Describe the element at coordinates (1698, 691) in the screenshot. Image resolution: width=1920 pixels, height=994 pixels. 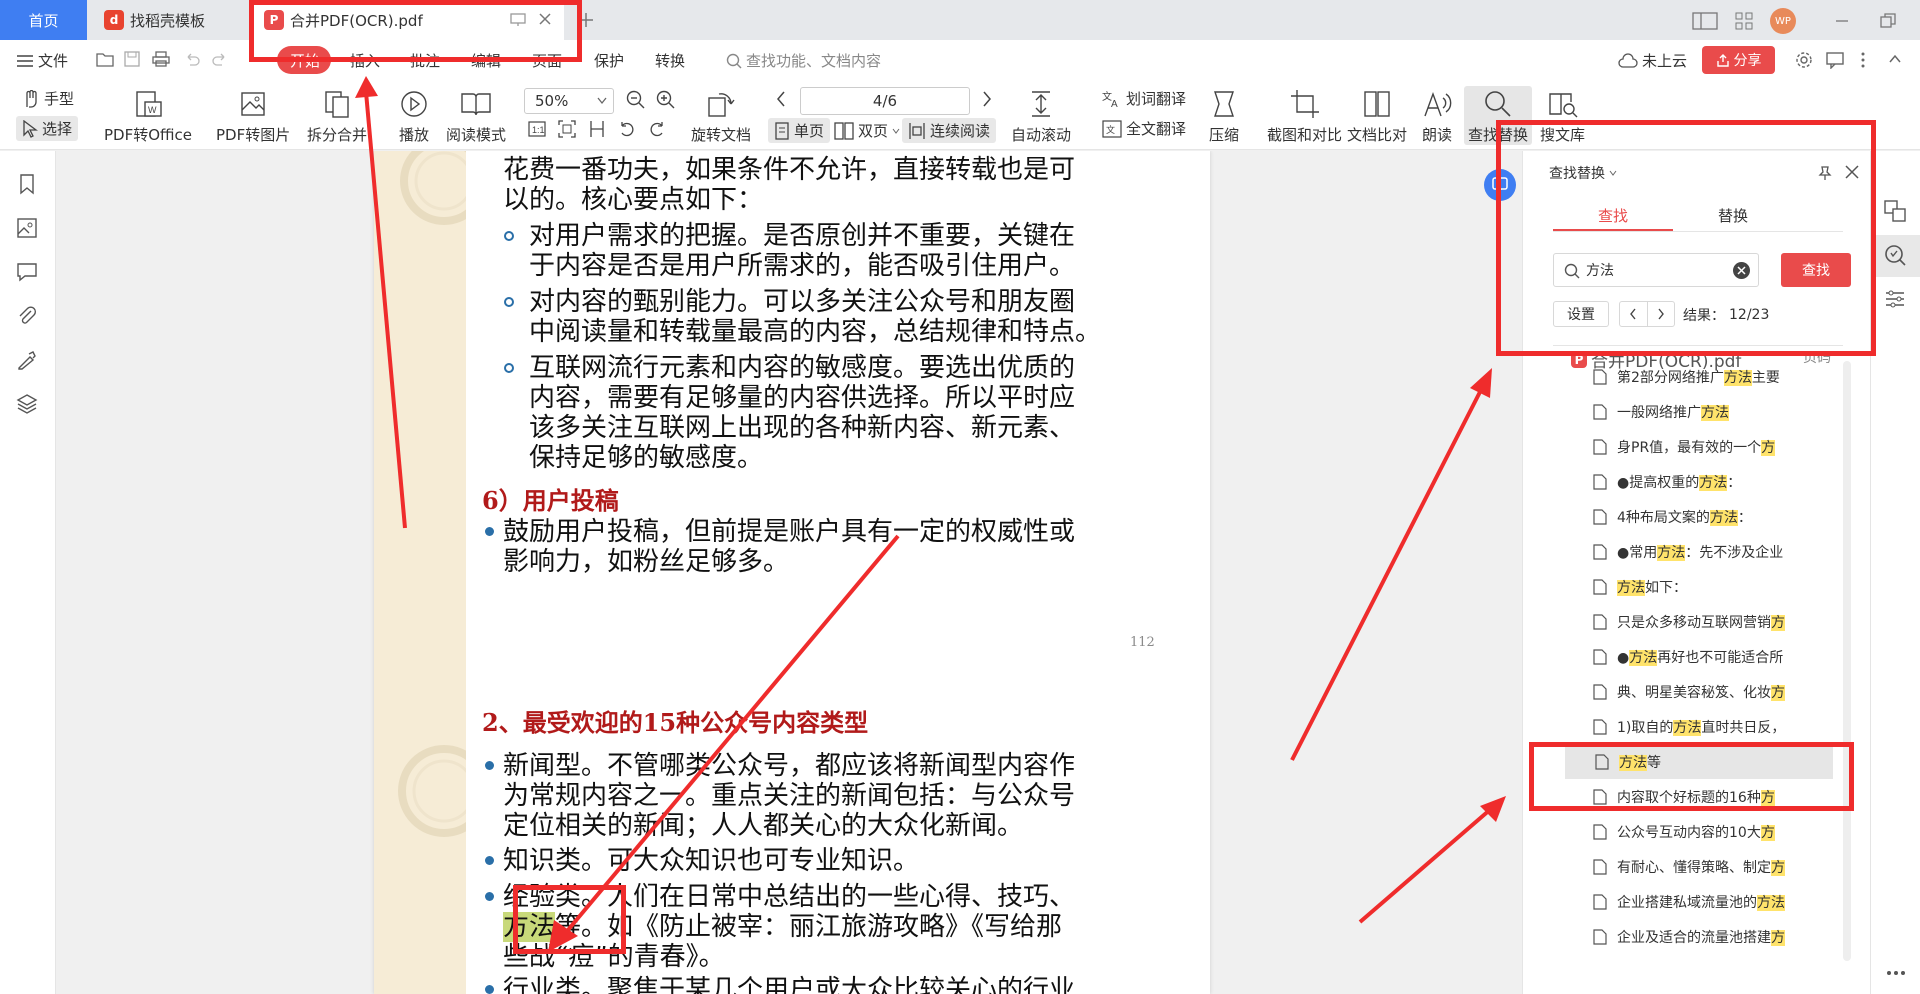
I see `result-item: 典、明星美容秘笈、化妆方4` at that location.